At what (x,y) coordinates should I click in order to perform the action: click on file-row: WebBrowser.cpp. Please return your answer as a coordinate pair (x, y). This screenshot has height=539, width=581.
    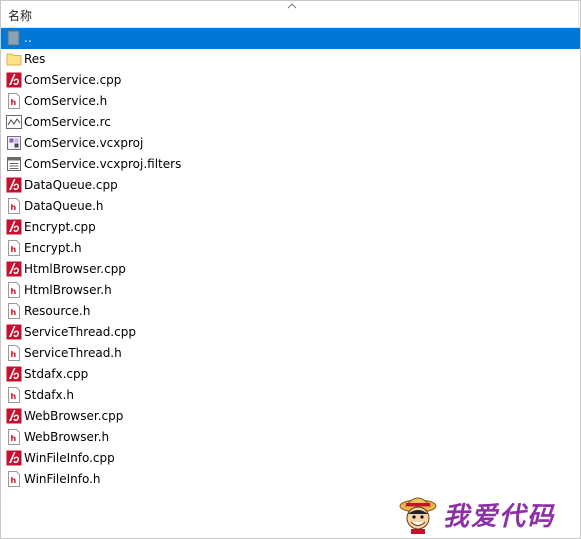
    Looking at the image, I should click on (290, 416).